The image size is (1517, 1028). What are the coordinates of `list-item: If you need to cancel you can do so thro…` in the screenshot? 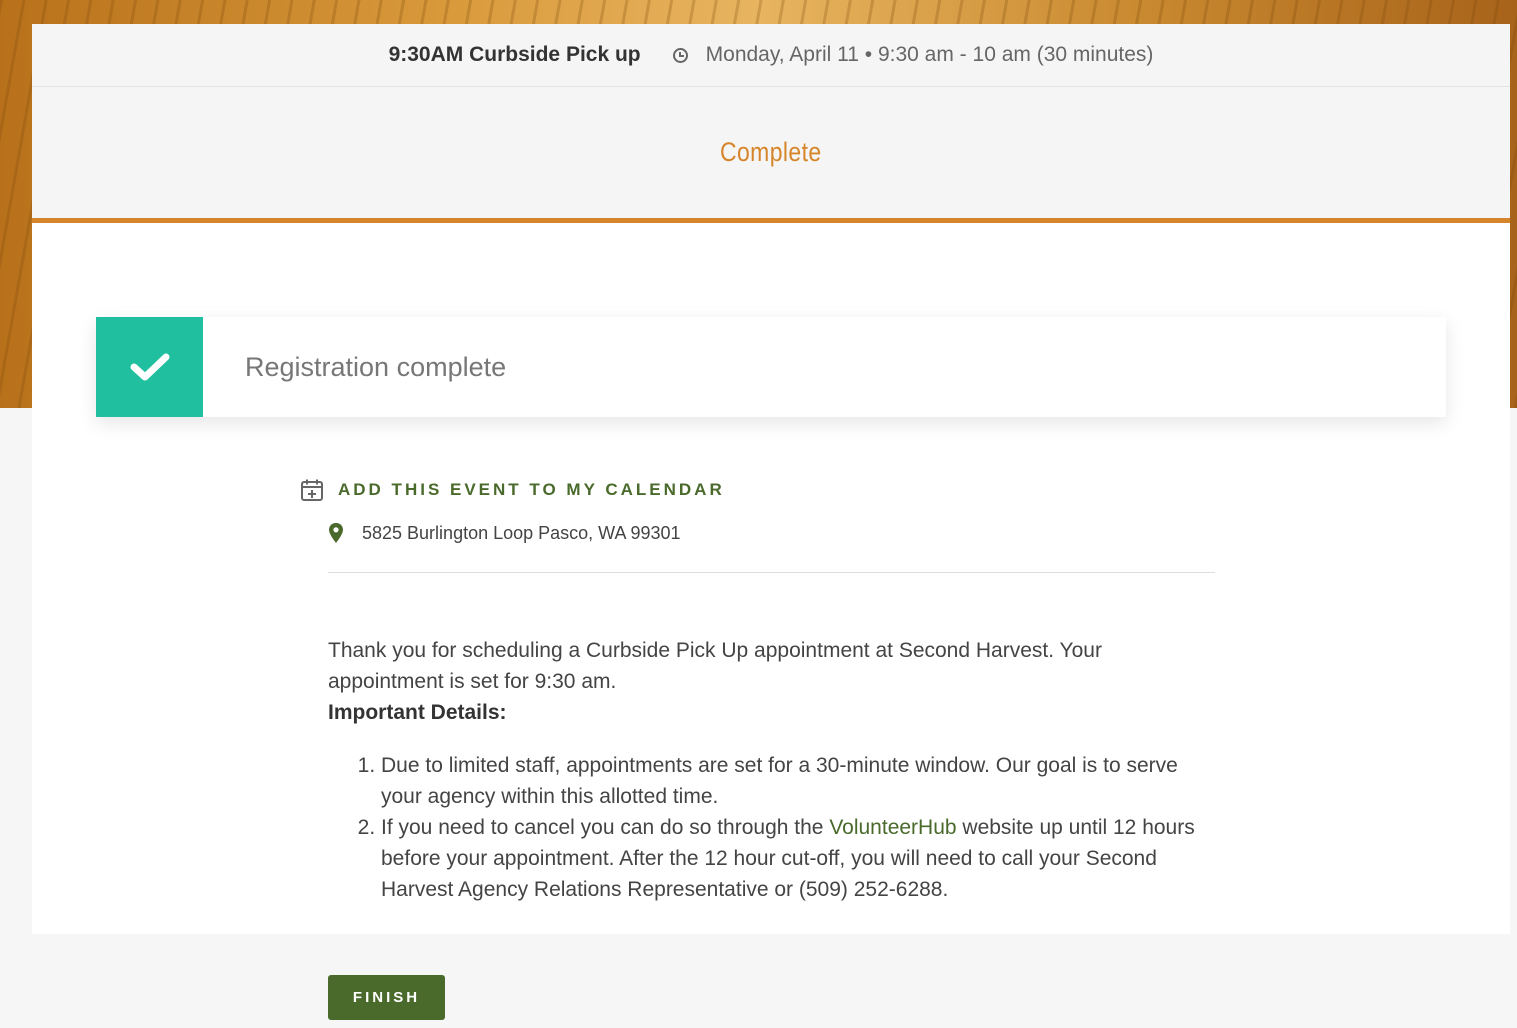 It's located at (798, 858).